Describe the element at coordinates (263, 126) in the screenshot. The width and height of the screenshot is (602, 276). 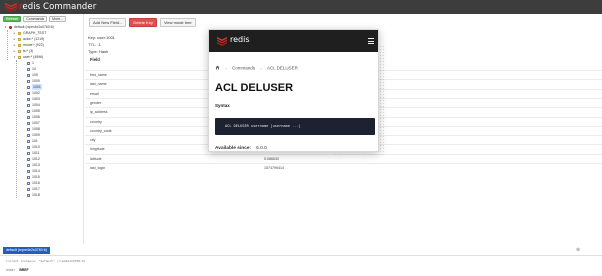
I see `syntax-code: ACL DELUSER username [username ...]` at that location.